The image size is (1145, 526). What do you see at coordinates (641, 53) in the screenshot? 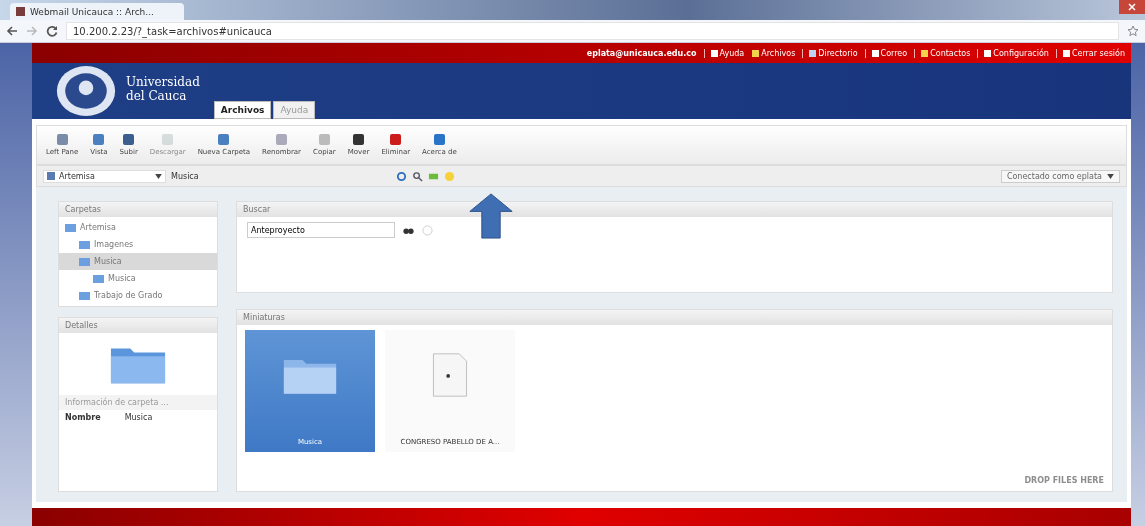
I see `user-email: eplata@unicauca.edu.co` at bounding box center [641, 53].